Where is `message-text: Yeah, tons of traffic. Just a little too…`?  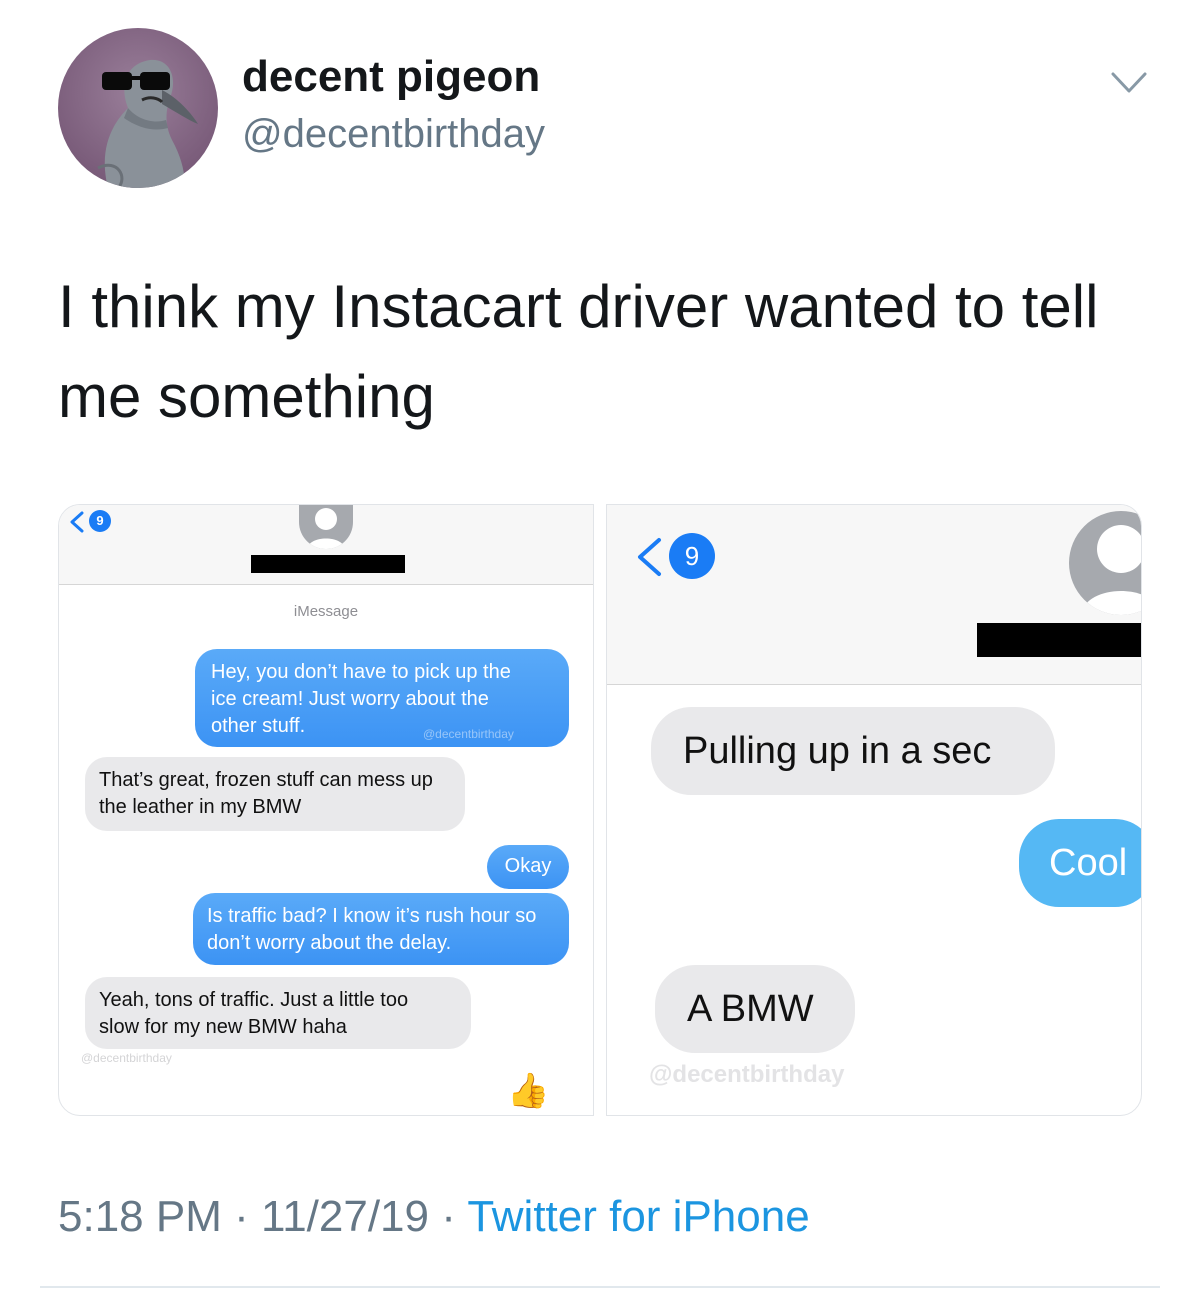
message-text: Yeah, tons of traffic. Just a little too… is located at coordinates (254, 1013).